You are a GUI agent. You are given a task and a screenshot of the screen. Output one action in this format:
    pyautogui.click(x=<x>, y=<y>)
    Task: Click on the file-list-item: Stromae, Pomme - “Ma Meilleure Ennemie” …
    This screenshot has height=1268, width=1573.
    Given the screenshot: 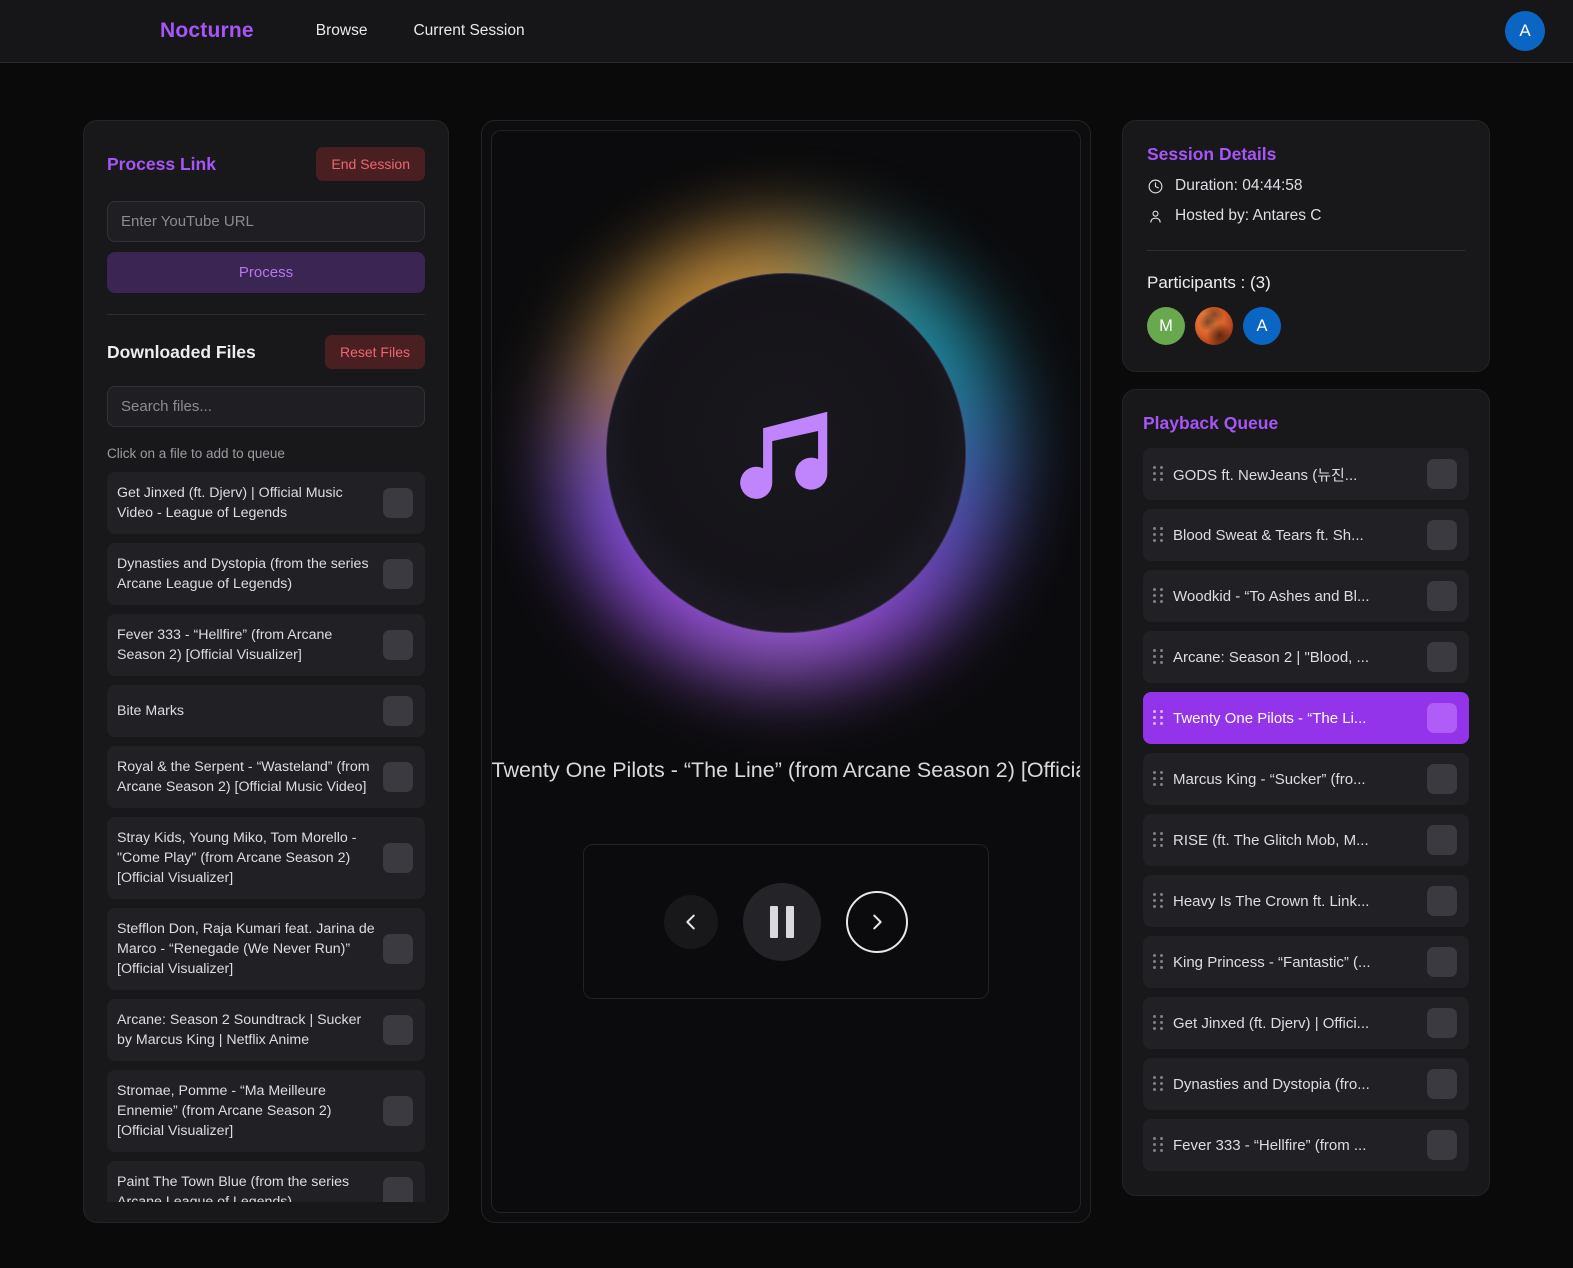 What is the action you would take?
    pyautogui.click(x=266, y=1111)
    